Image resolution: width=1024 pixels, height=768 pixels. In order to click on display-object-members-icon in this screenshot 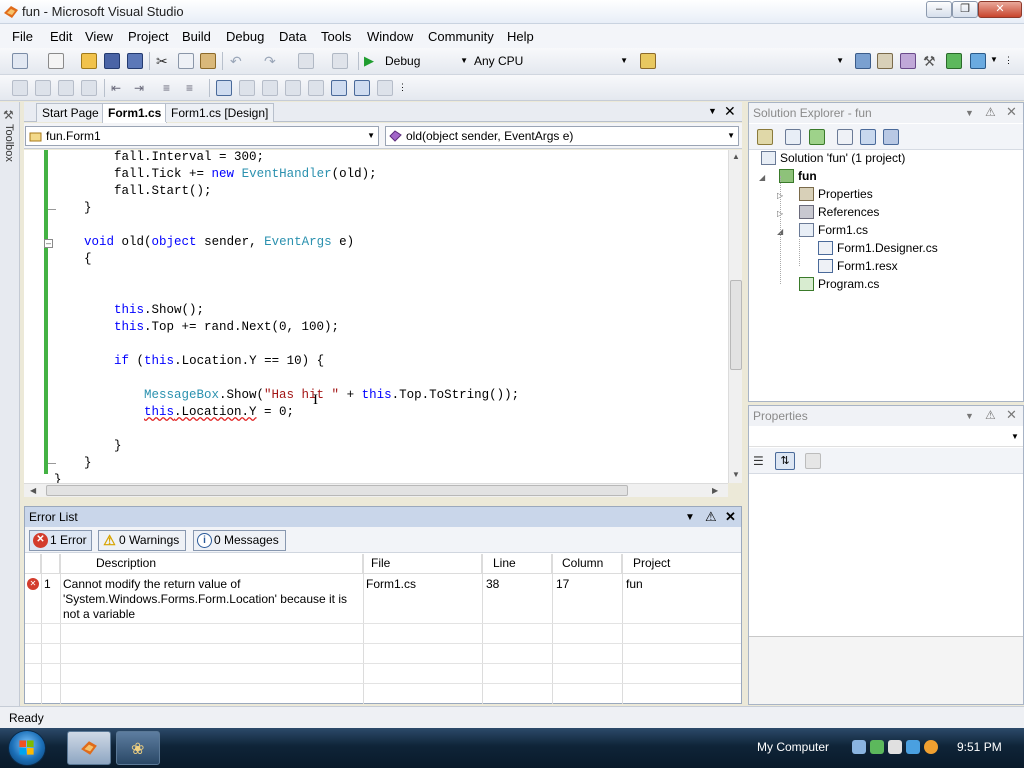, I will do `click(20, 88)`.